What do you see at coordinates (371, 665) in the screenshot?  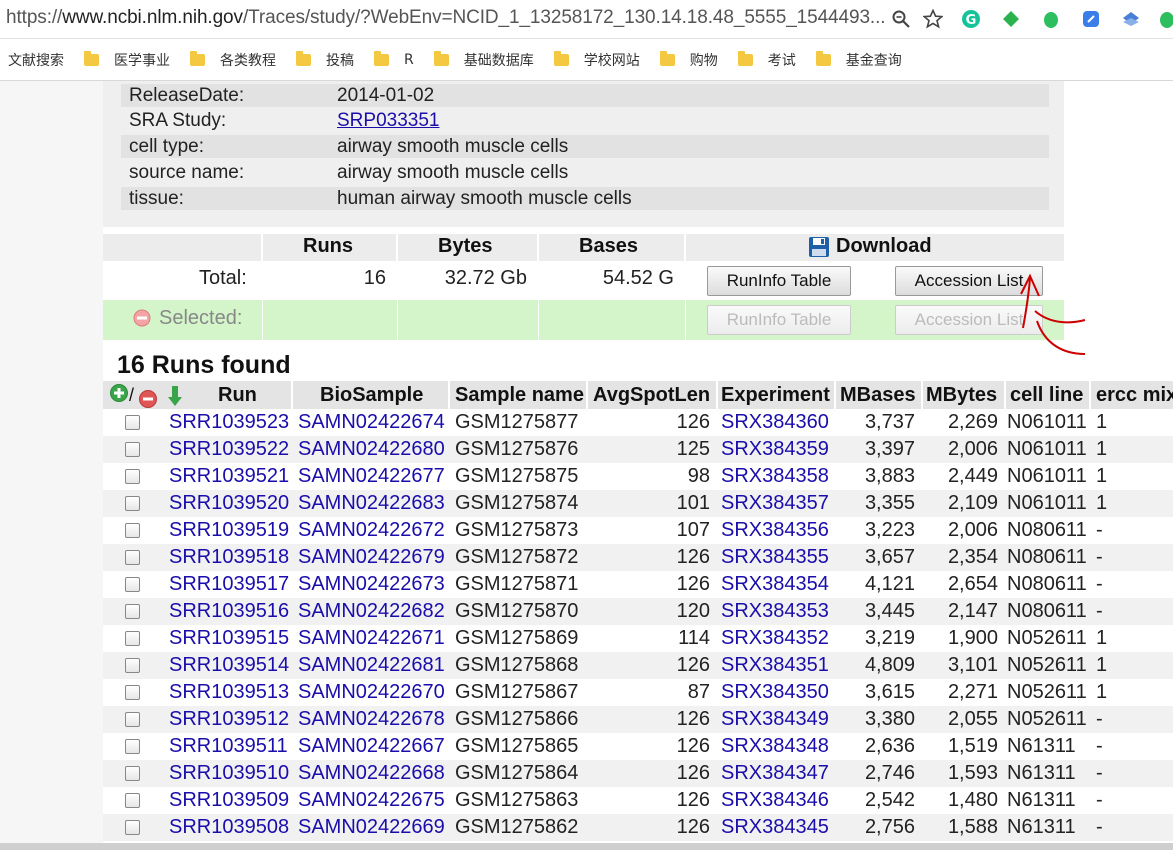 I see `biosample-link: SAMN02422681` at bounding box center [371, 665].